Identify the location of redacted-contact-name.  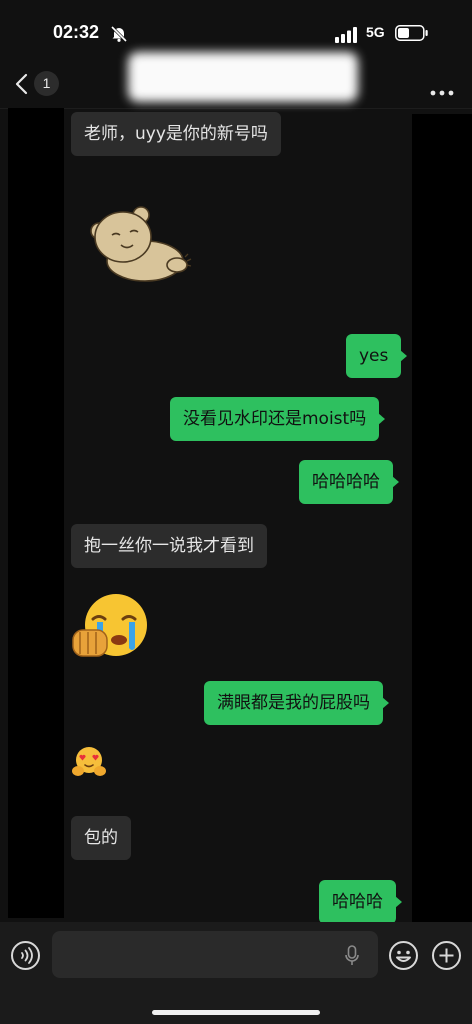
(243, 77).